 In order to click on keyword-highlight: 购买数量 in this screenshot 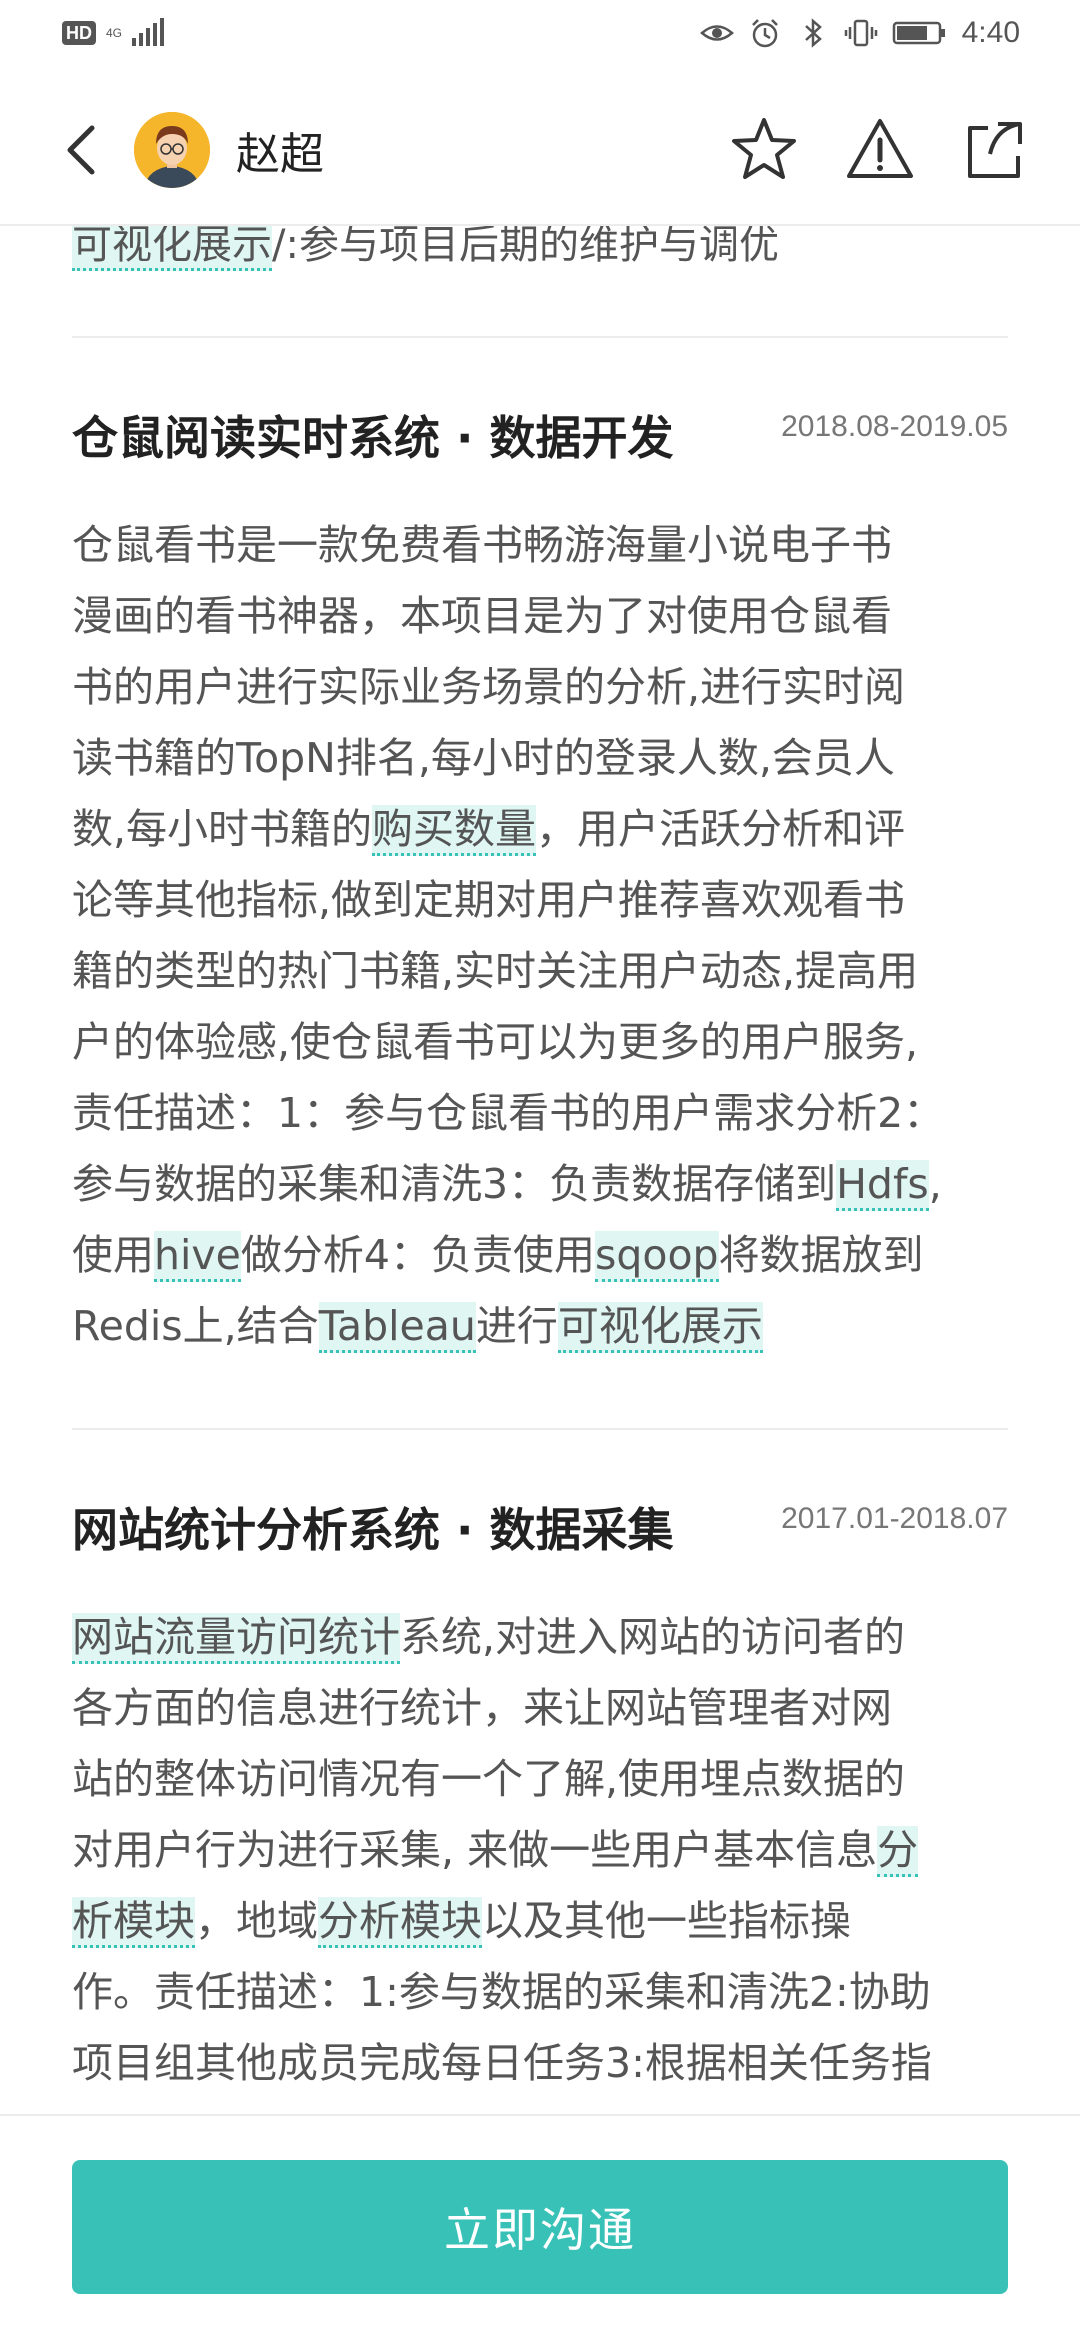, I will do `click(454, 830)`.